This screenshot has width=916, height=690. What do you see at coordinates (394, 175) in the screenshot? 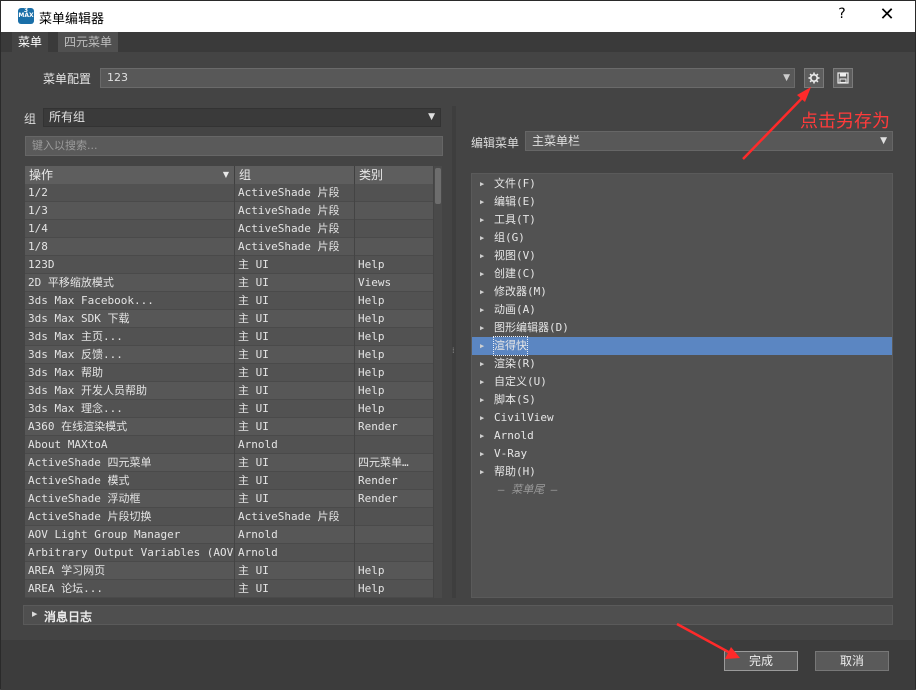
I see `column-header-category: 类别` at bounding box center [394, 175].